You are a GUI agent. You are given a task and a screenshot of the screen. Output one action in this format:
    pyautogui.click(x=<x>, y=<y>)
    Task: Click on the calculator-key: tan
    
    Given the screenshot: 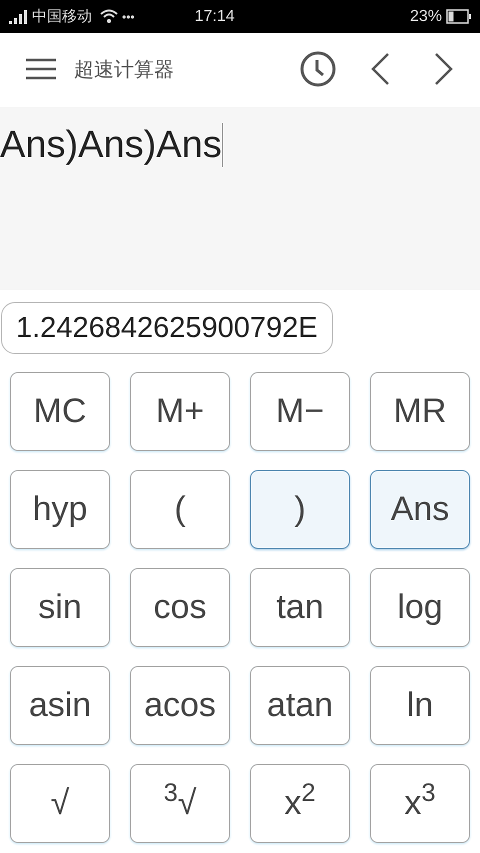 What is the action you would take?
    pyautogui.click(x=300, y=607)
    